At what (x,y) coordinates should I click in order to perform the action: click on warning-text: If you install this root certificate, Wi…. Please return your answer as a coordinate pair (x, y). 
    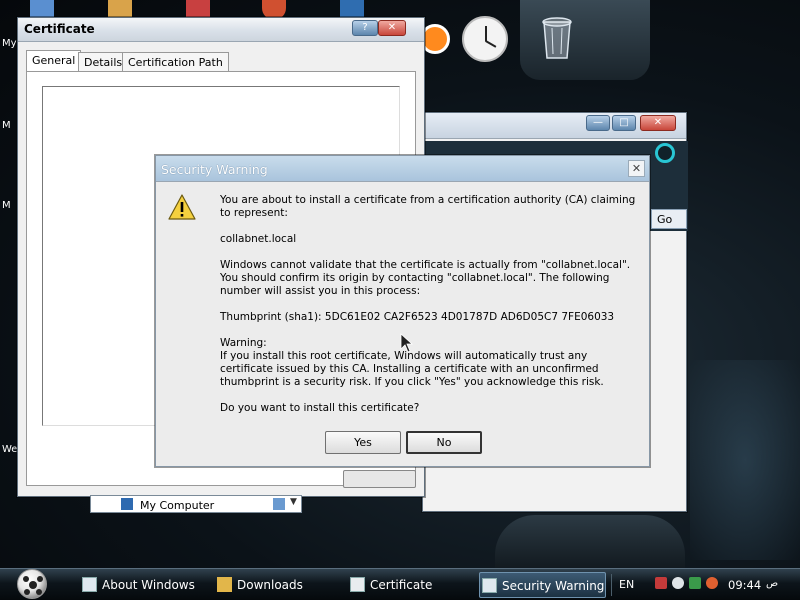
    Looking at the image, I should click on (412, 369).